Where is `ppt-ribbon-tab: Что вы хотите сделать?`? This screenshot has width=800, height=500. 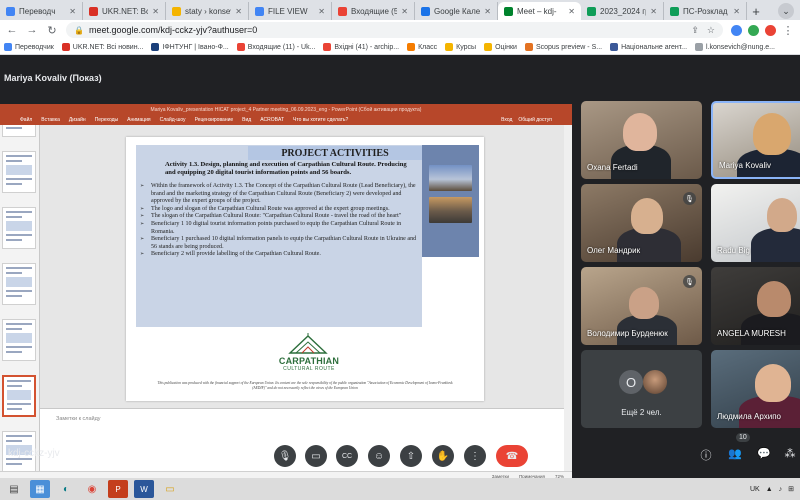 ppt-ribbon-tab: Что вы хотите сделать? is located at coordinates (320, 120).